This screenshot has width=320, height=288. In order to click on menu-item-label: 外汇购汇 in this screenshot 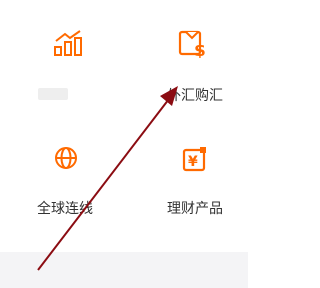, I will do `click(195, 95)`.